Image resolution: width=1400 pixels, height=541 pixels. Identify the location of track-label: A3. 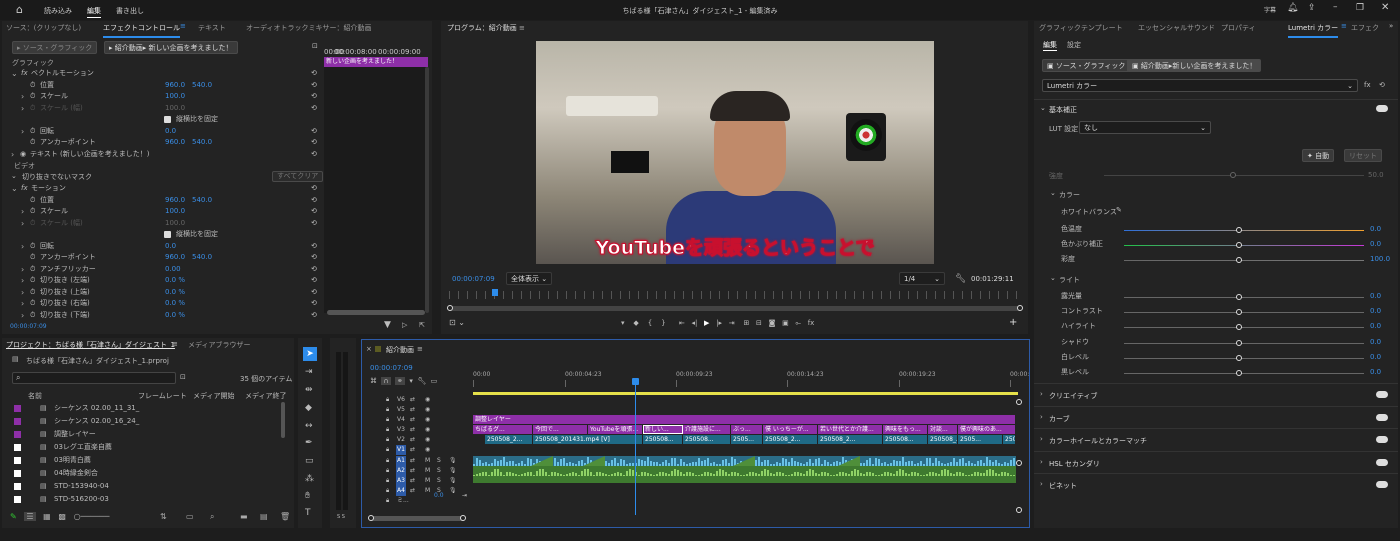
(401, 481).